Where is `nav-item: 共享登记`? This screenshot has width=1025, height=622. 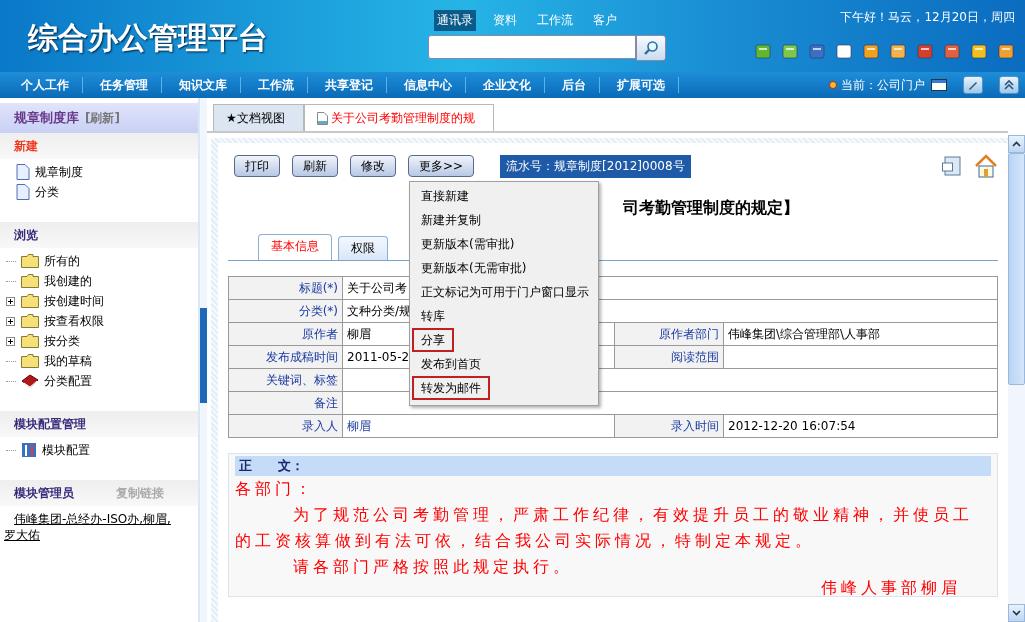
nav-item: 共享登记 is located at coordinates (349, 85).